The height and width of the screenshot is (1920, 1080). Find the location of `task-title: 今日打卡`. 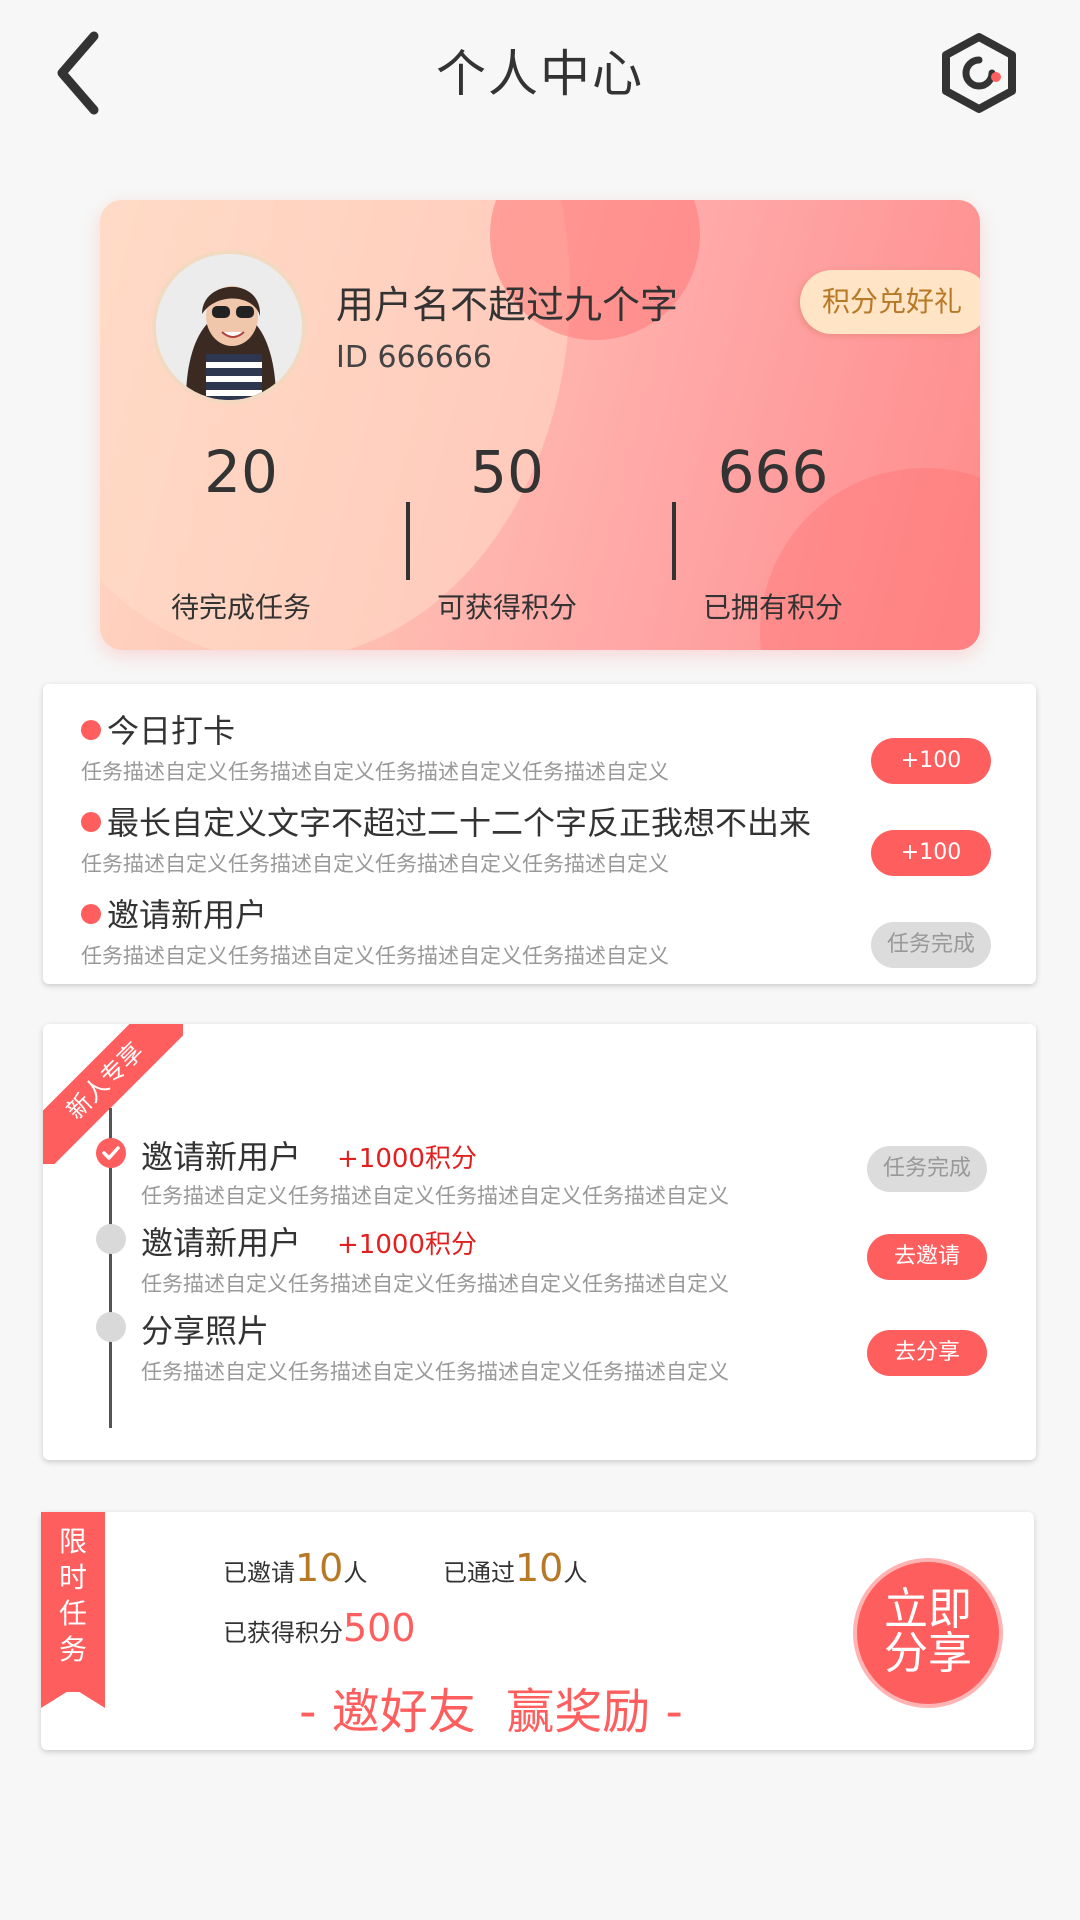

task-title: 今日打卡 is located at coordinates (171, 731).